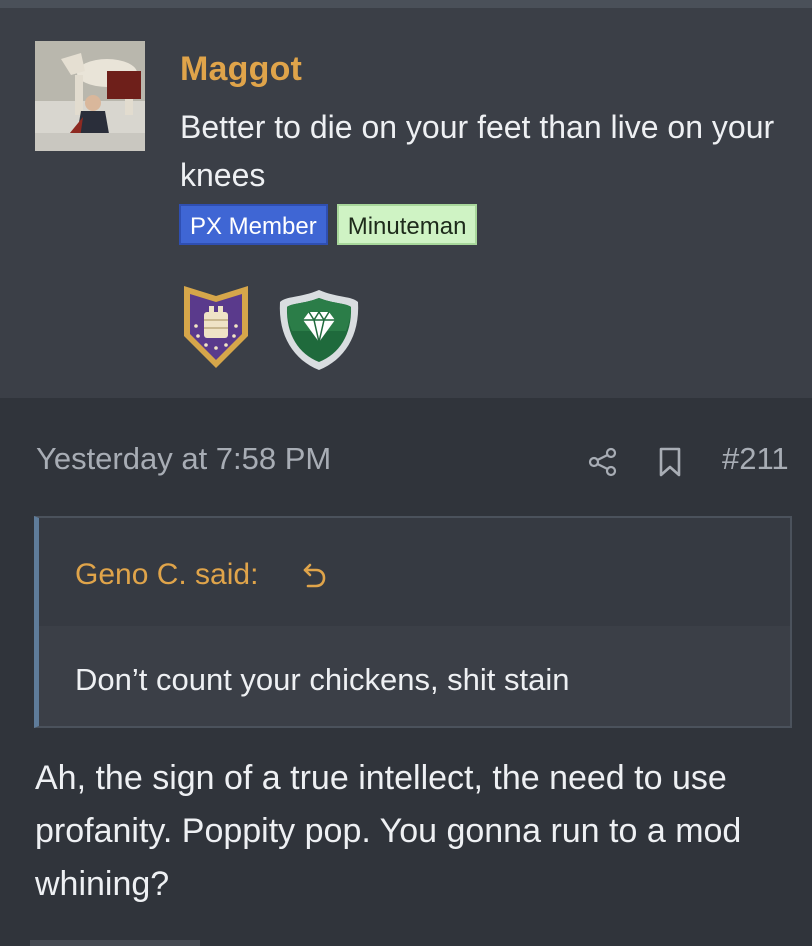 The width and height of the screenshot is (812, 946). What do you see at coordinates (603, 464) in the screenshot?
I see `share-icon` at bounding box center [603, 464].